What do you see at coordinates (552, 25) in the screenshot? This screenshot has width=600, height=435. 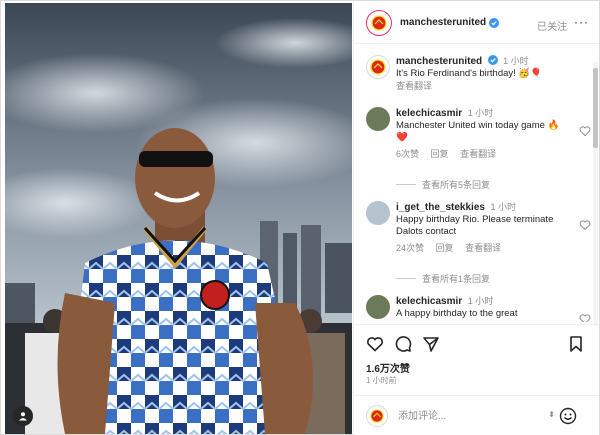 I see `following-button: 已关注` at bounding box center [552, 25].